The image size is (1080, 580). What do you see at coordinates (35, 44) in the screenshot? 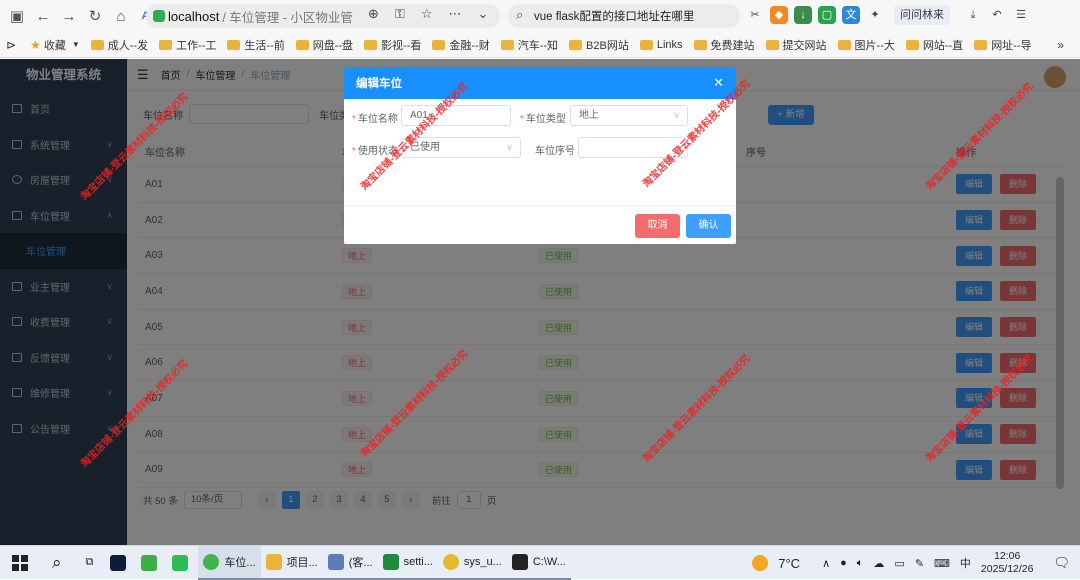
I see `star-icon: ★` at bounding box center [35, 44].